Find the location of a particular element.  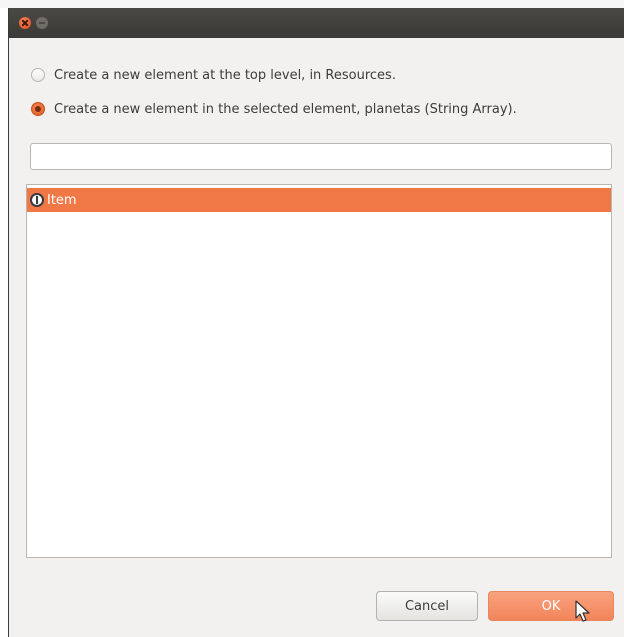

mouse-pointer-icon is located at coordinates (582, 611).